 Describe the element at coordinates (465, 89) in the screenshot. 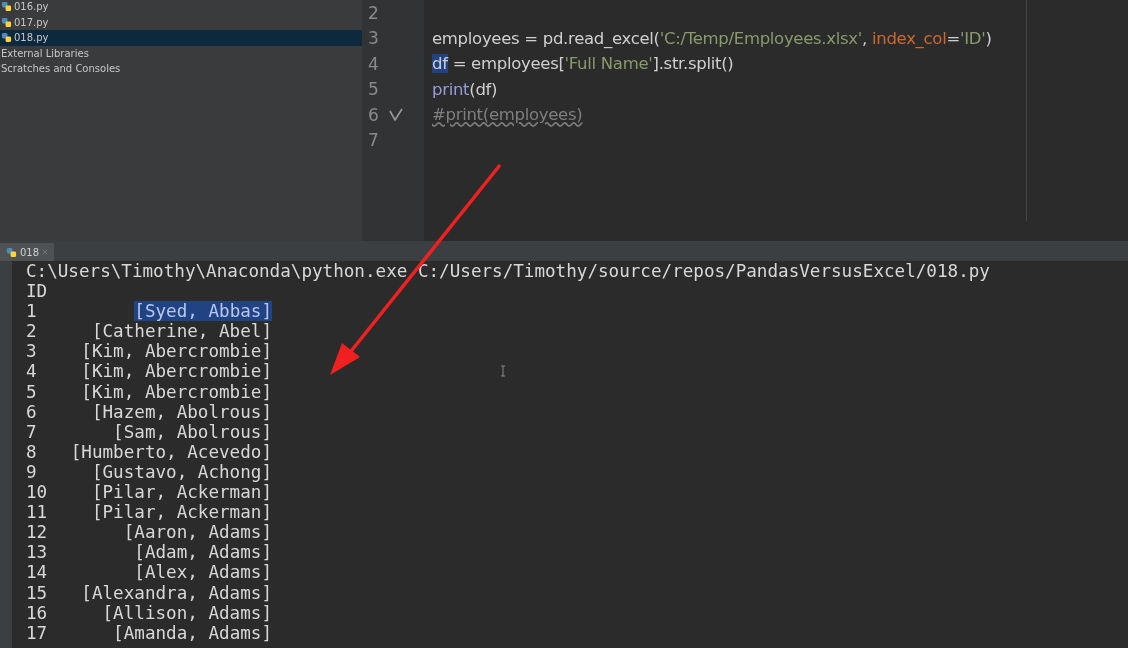

I see `code-line: print(df)` at that location.